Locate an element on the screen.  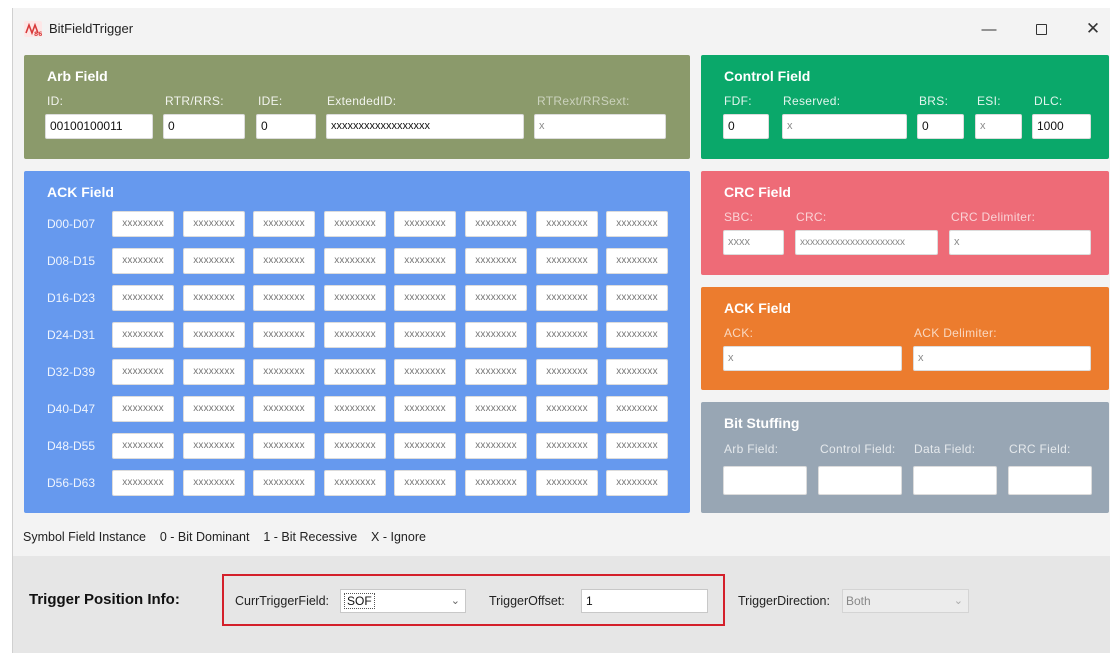
stuff-arb-label: Arb Field: is located at coordinates (751, 449).